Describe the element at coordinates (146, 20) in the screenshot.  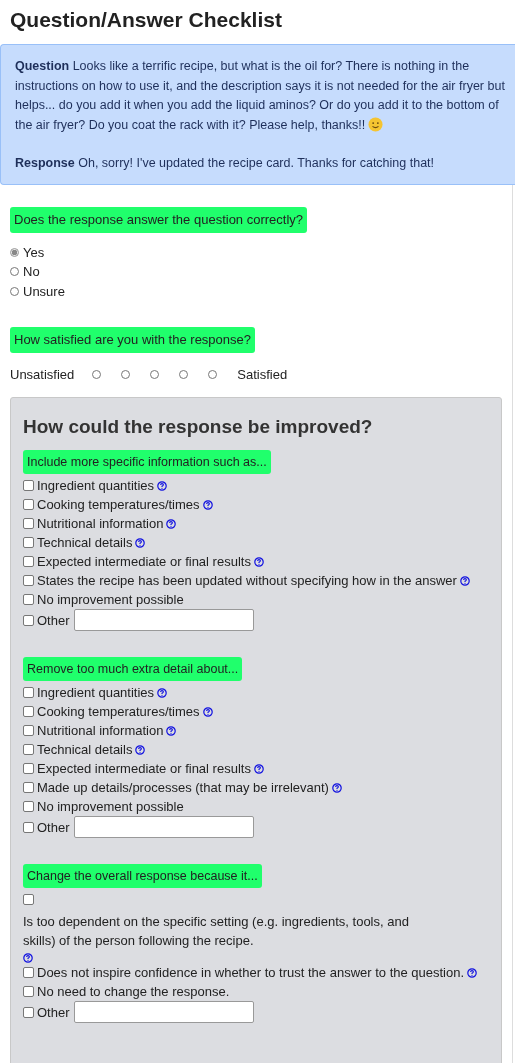
I see `page-title: Question/Answer Checklist` at that location.